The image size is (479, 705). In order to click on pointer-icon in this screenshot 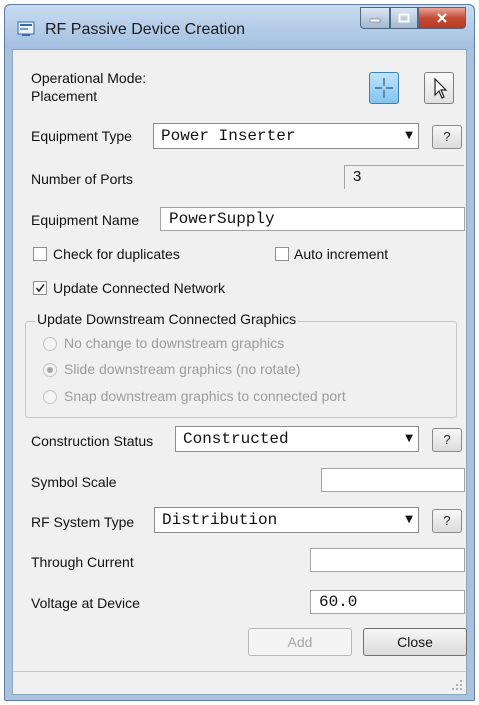, I will do `click(441, 88)`.